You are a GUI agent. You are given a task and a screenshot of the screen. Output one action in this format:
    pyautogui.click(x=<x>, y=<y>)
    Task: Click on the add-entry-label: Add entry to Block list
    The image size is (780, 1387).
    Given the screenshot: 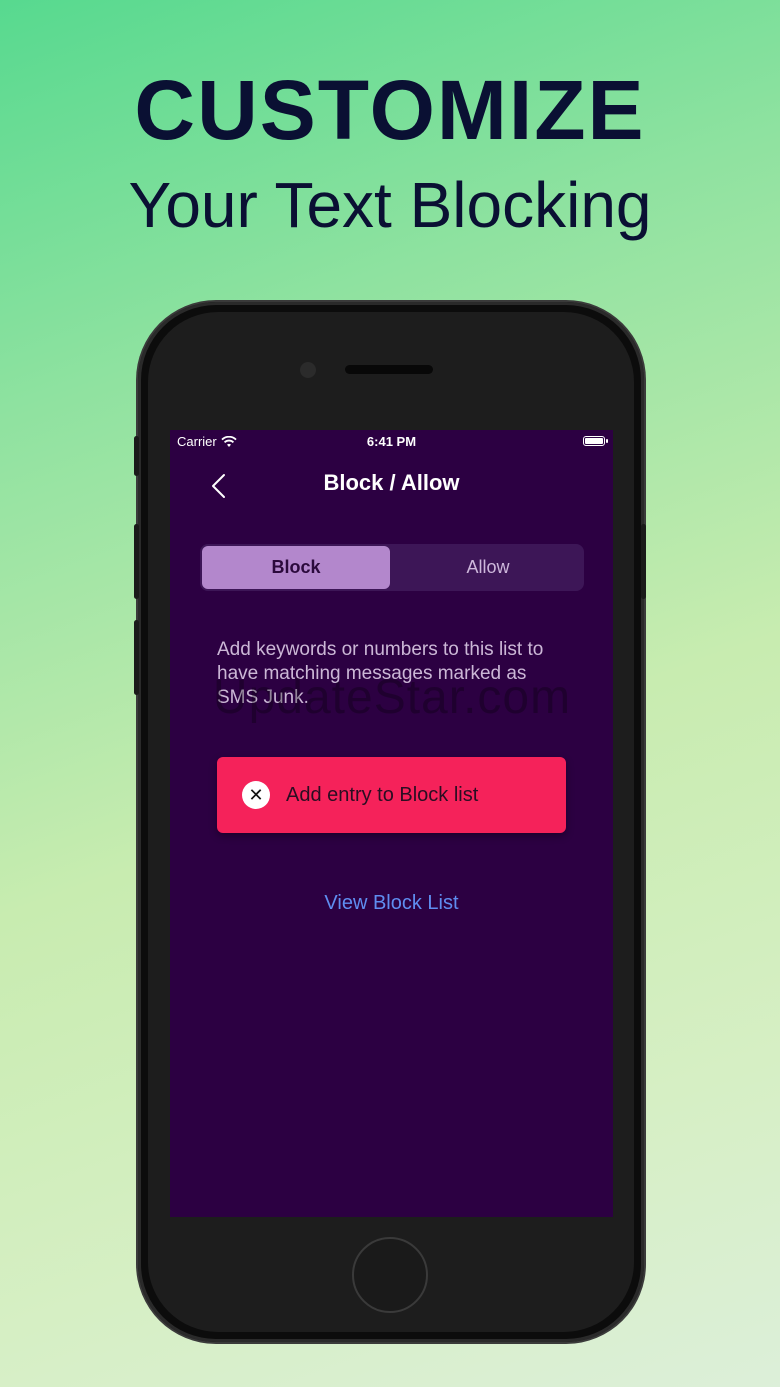 What is the action you would take?
    pyautogui.click(x=382, y=794)
    